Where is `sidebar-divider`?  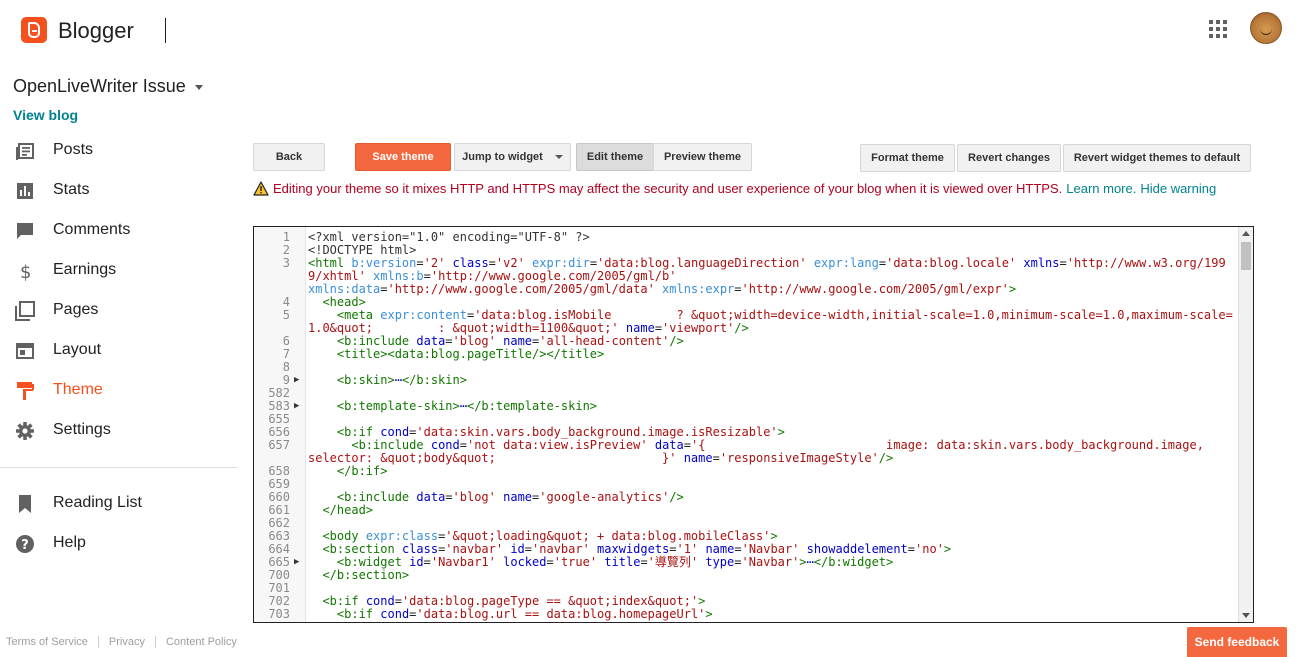 sidebar-divider is located at coordinates (118, 467).